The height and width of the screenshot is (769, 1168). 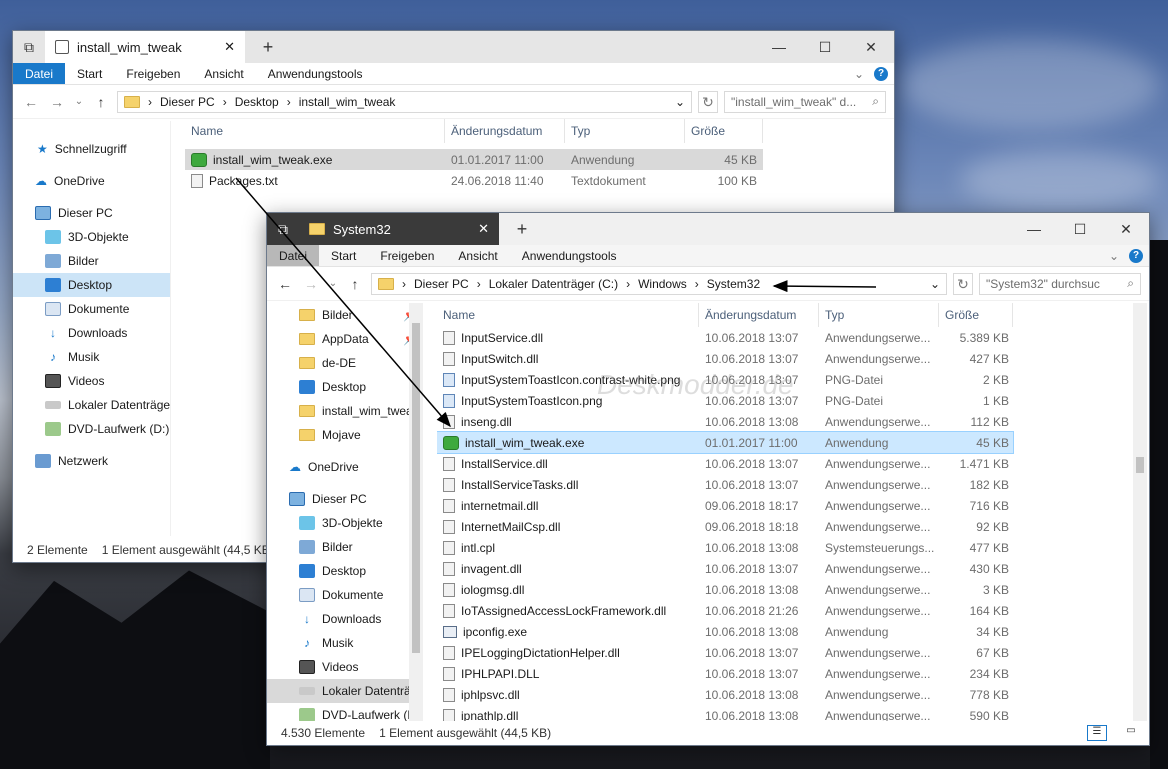 I want to click on file-list-scroll-thumb, so click(x=1140, y=465).